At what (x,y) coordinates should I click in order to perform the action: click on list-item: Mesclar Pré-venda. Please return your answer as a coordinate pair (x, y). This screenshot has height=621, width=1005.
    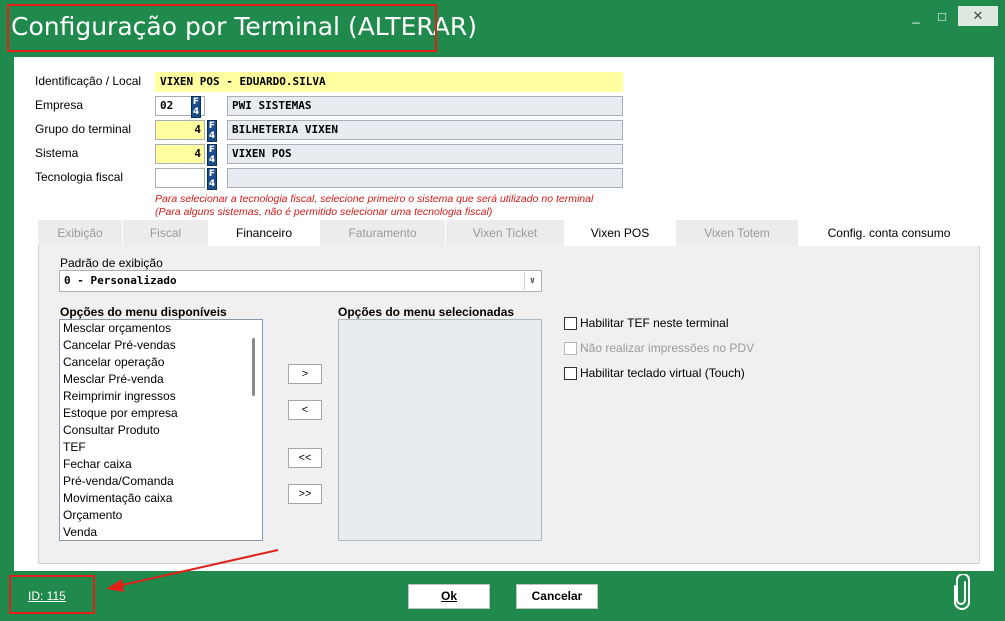
    Looking at the image, I should click on (161, 379).